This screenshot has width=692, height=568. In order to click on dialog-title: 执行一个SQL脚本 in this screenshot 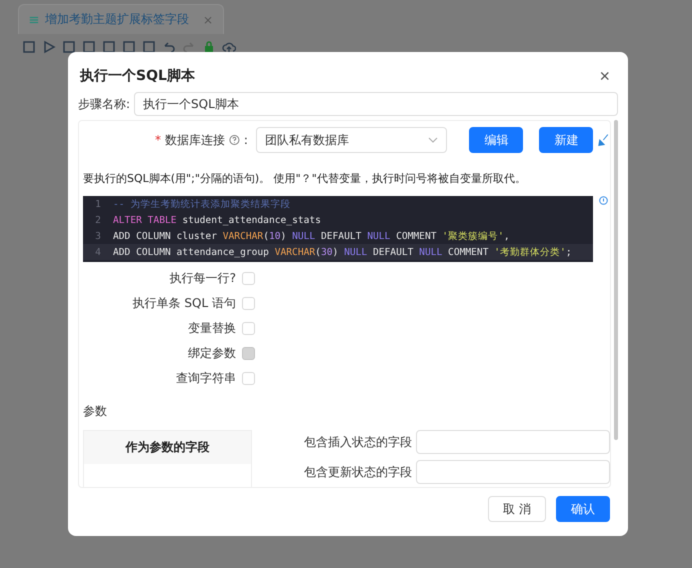, I will do `click(137, 76)`.